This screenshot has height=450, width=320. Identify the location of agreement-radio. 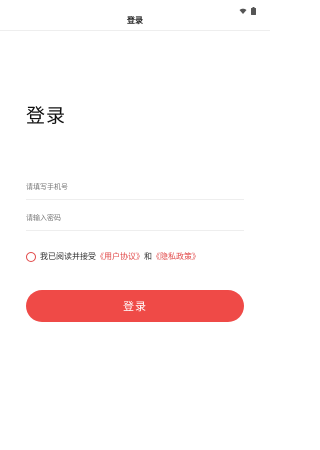
(31, 256).